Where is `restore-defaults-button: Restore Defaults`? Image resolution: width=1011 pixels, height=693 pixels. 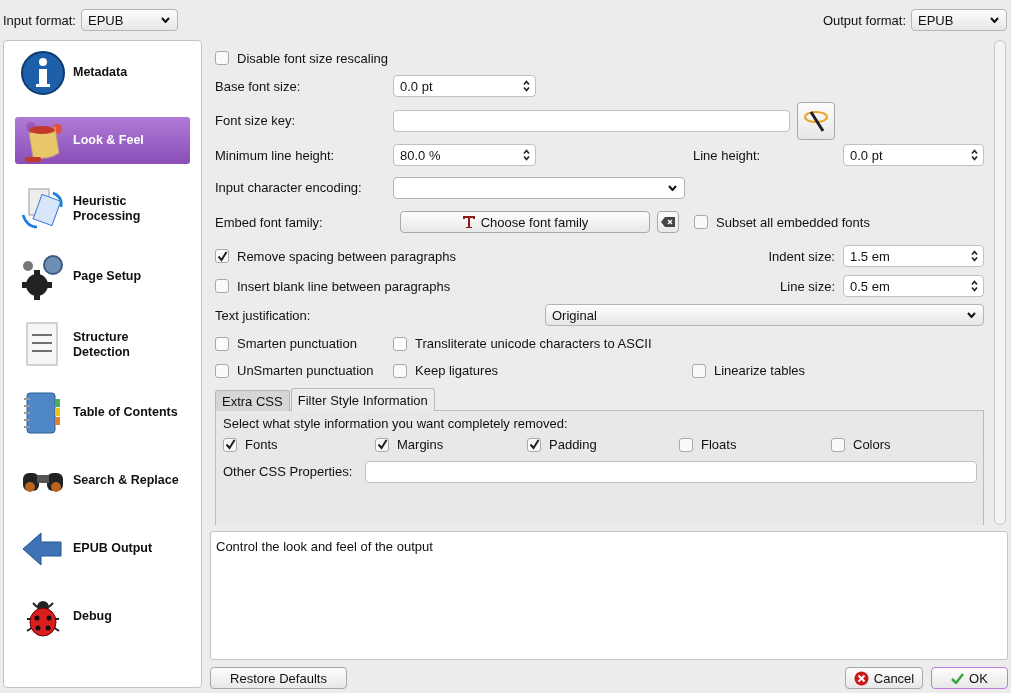
restore-defaults-button: Restore Defaults is located at coordinates (278, 678).